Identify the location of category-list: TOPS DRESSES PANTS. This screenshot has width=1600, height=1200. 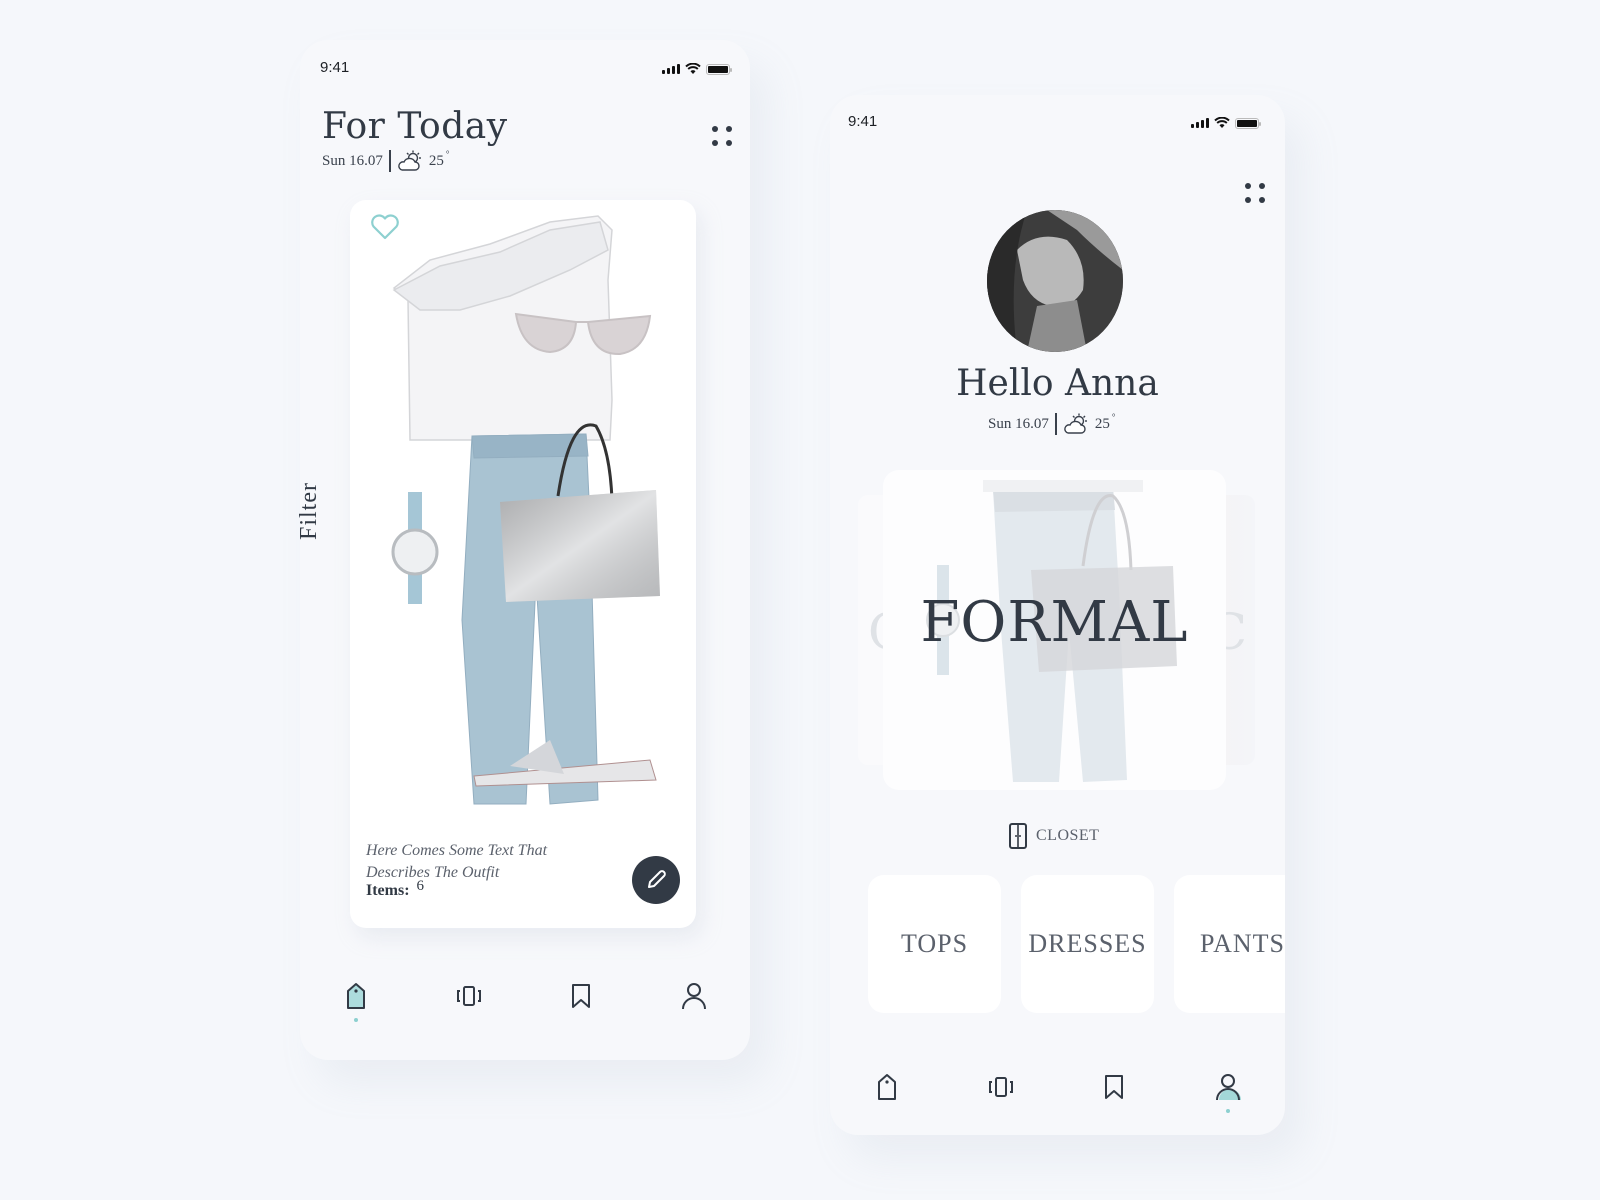
(1076, 945).